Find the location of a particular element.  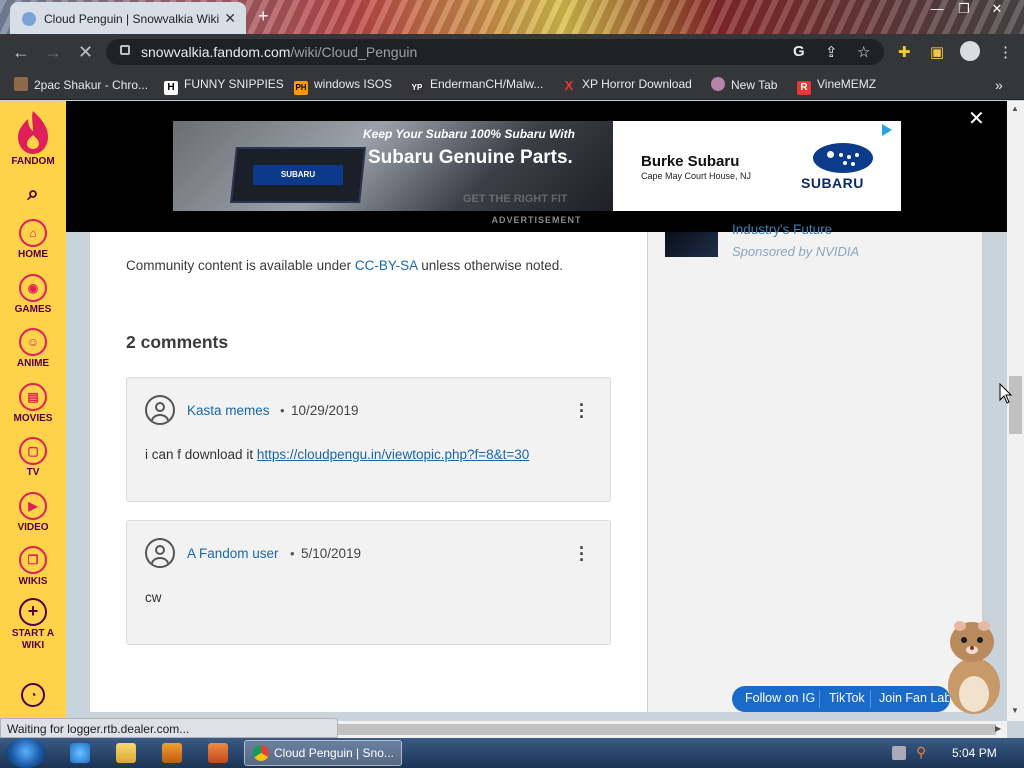

subaru-logo-icon is located at coordinates (843, 158).